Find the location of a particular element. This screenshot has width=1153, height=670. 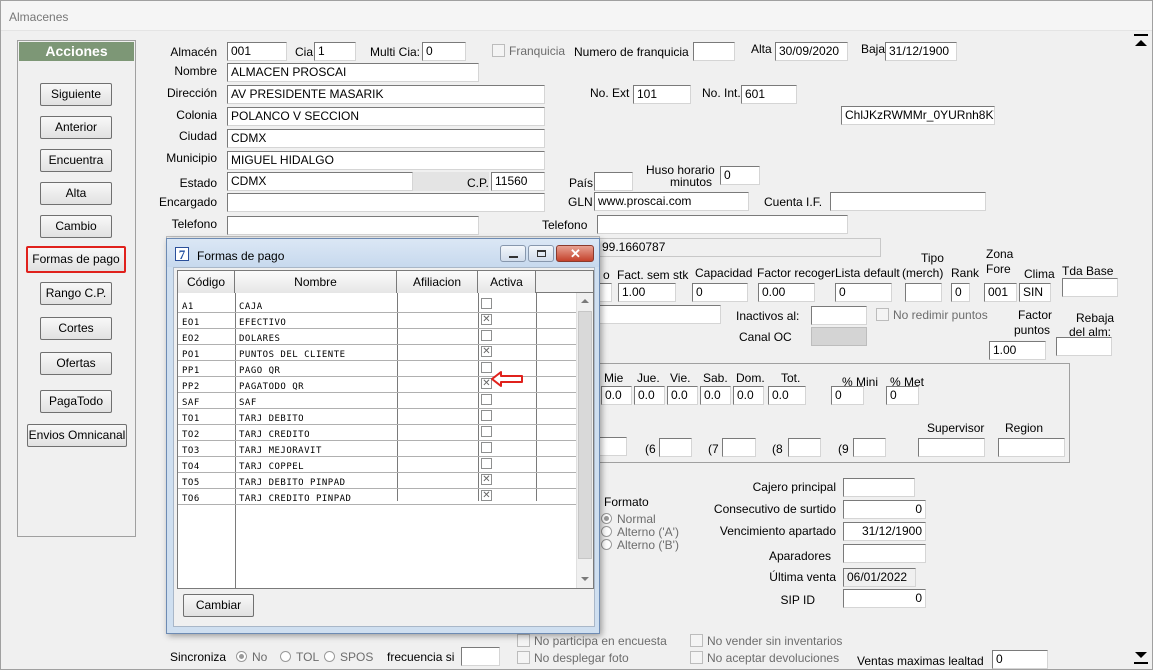

coords-field: 99.1660787 is located at coordinates (739, 247).